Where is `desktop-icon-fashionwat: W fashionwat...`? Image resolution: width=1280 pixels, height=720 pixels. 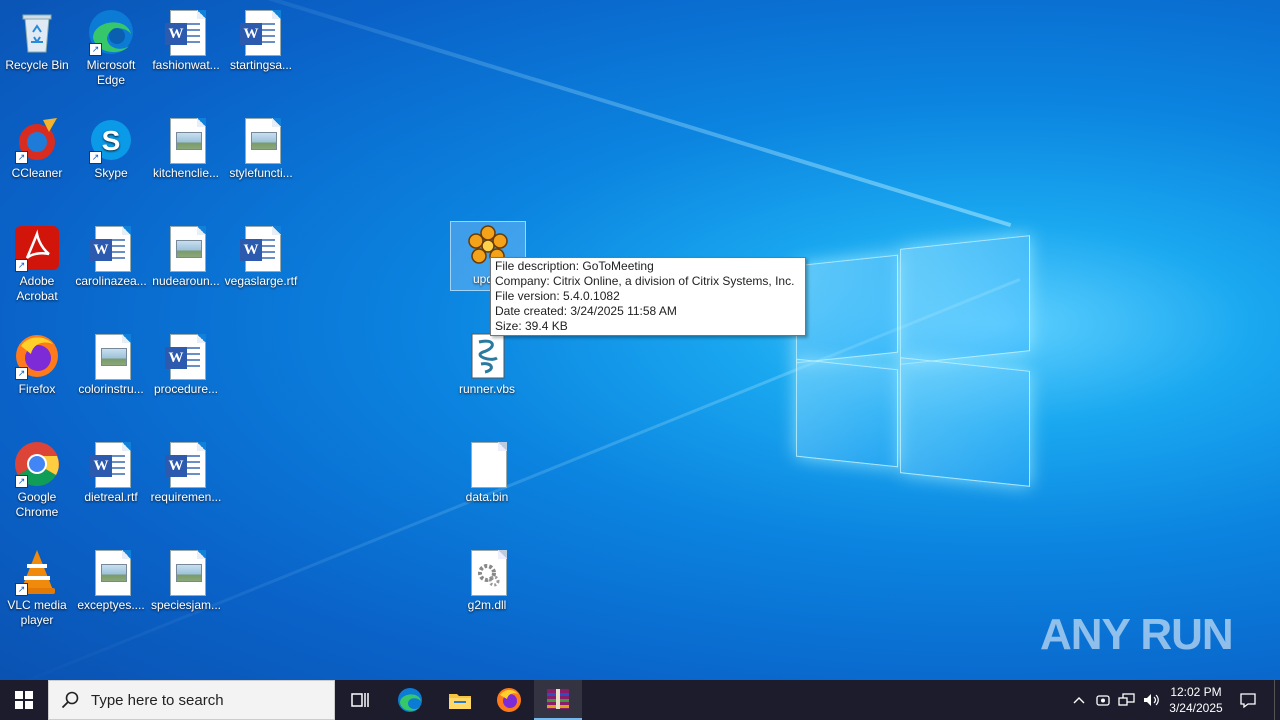 desktop-icon-fashionwat: W fashionwat... is located at coordinates (186, 40).